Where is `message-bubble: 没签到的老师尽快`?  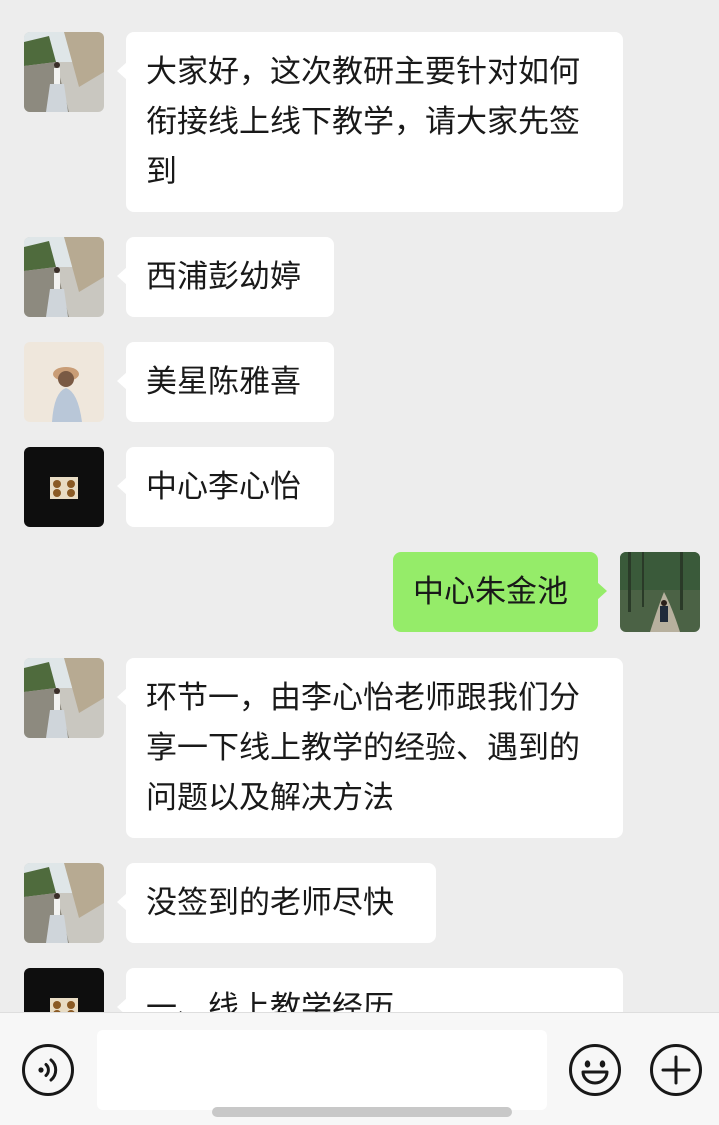 message-bubble: 没签到的老师尽快 is located at coordinates (276, 903).